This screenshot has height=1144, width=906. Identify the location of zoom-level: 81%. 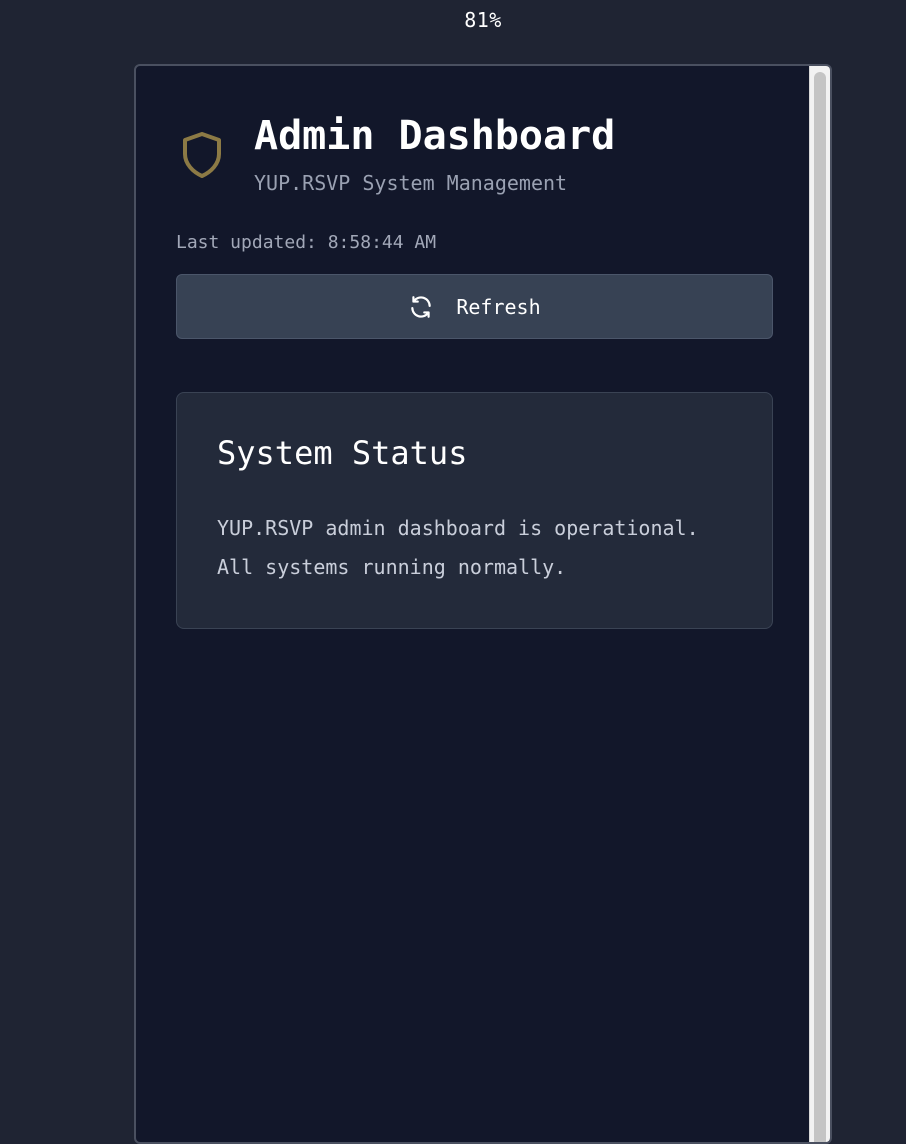
(483, 20).